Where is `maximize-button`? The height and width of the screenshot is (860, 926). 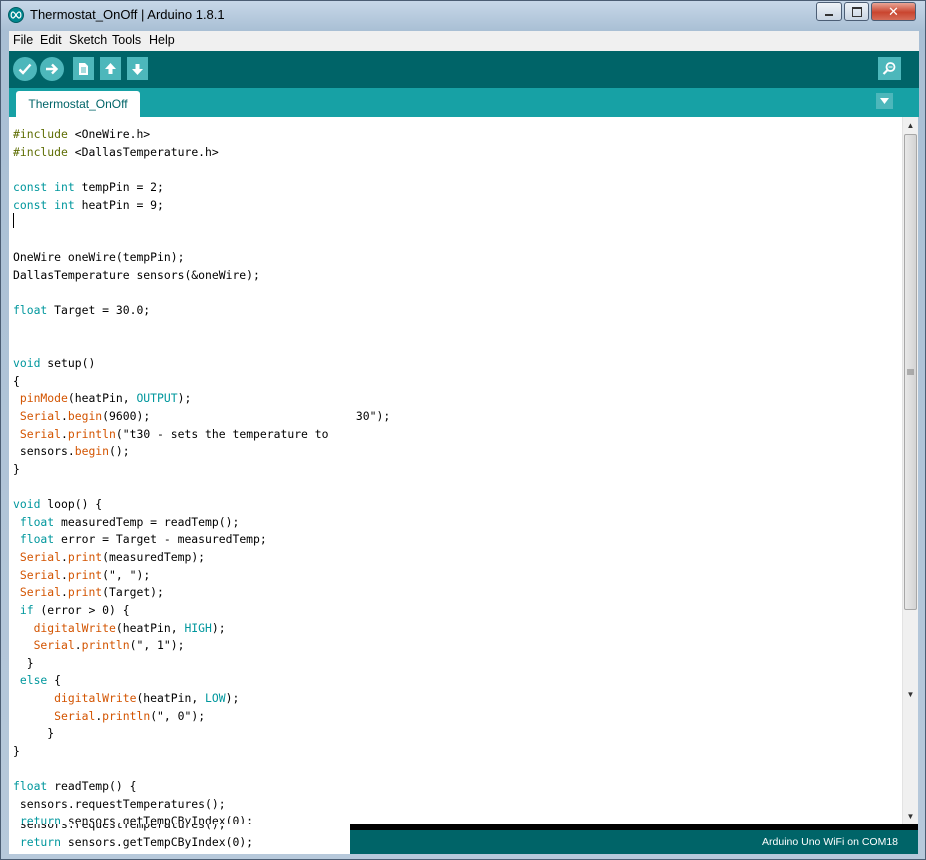
maximize-button is located at coordinates (856, 11).